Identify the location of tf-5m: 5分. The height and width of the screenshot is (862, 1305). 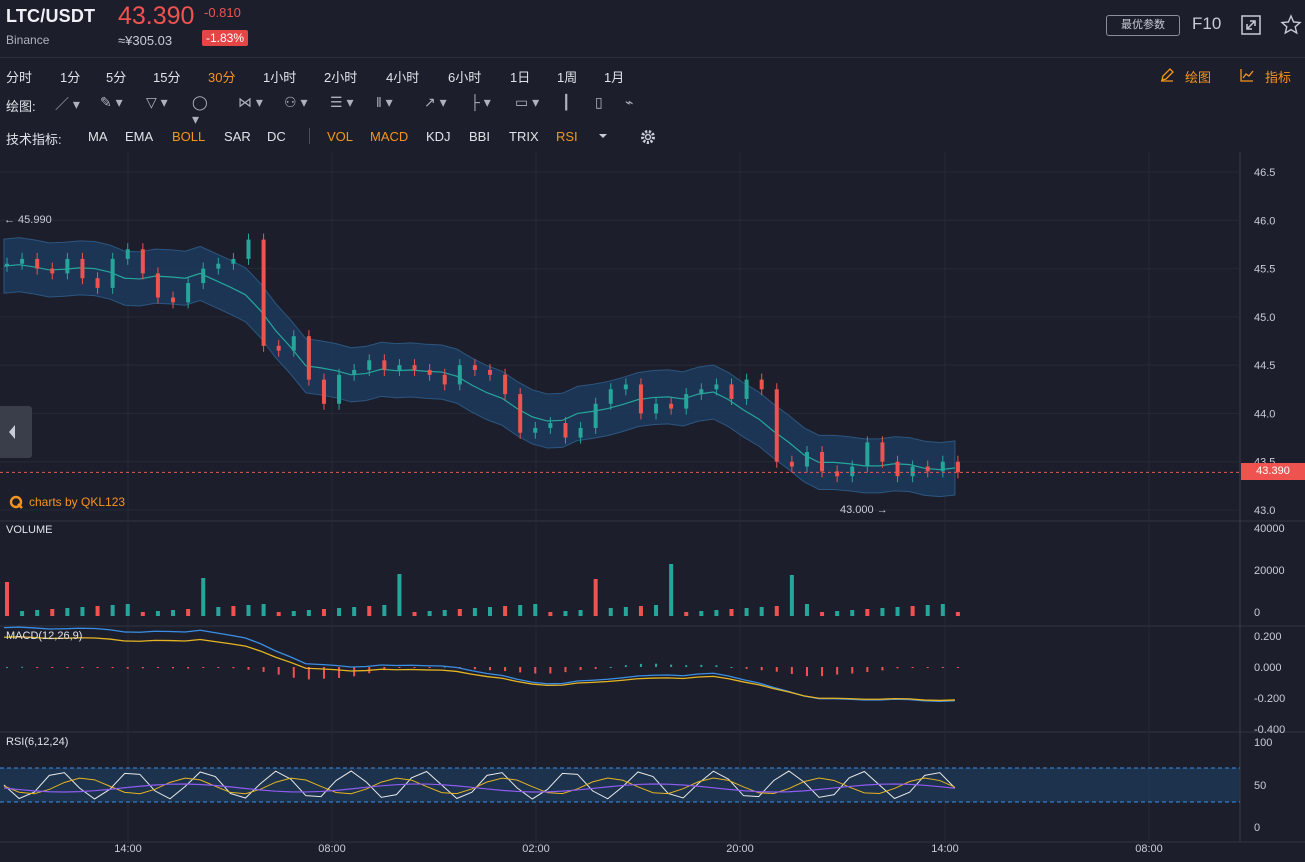
(116, 76).